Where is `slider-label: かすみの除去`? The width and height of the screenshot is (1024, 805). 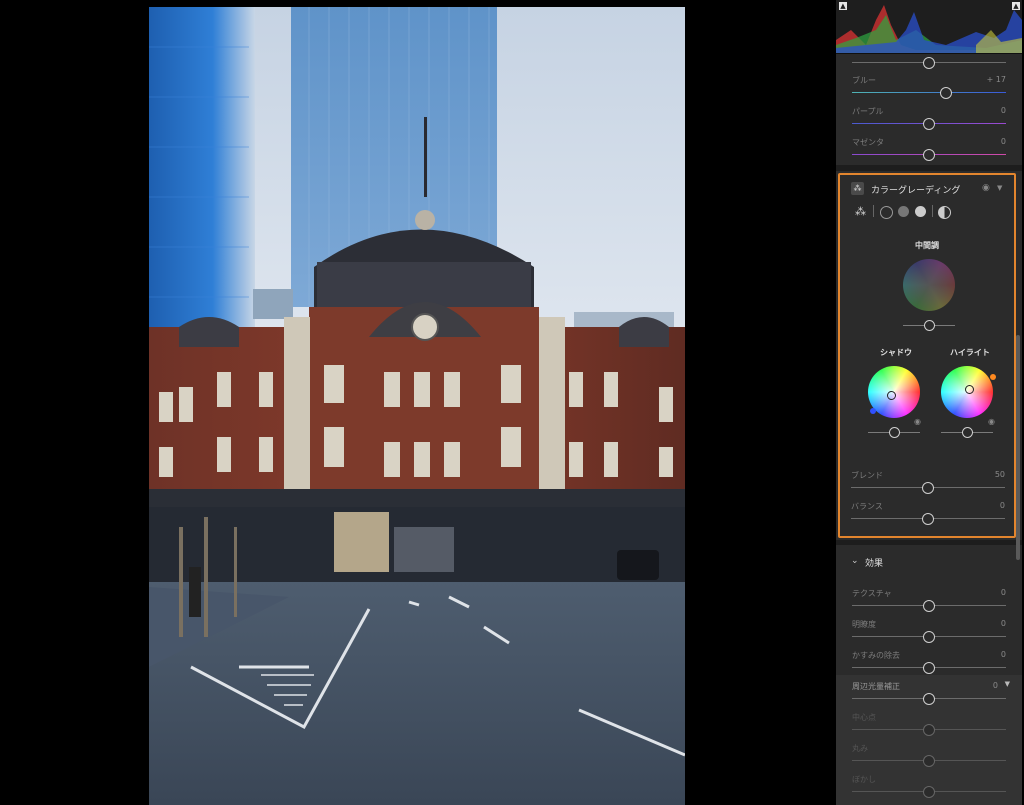 slider-label: かすみの除去 is located at coordinates (876, 655).